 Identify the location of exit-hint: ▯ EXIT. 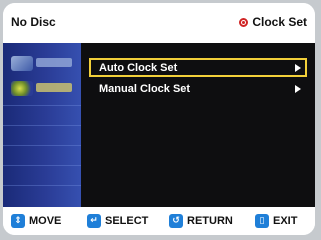
(276, 221).